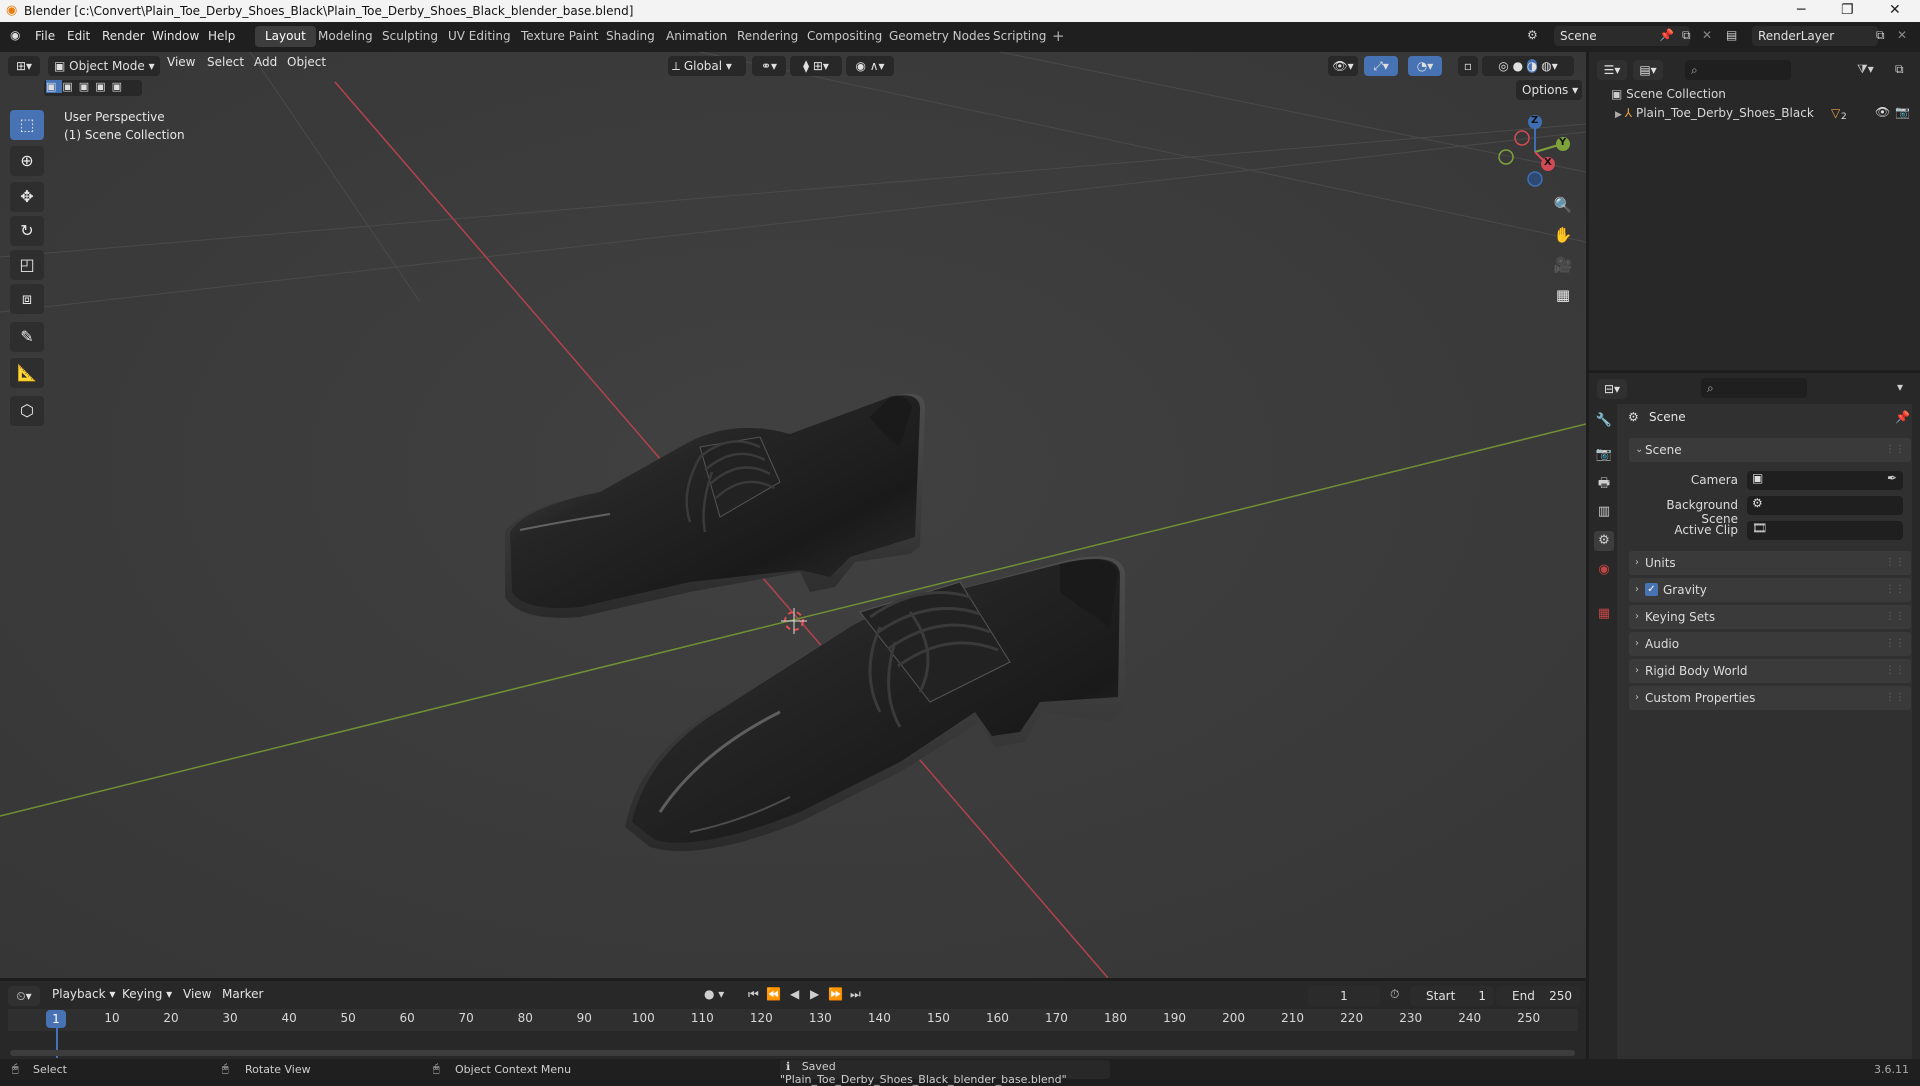  What do you see at coordinates (78, 36) in the screenshot?
I see `menu-edit: Edit` at bounding box center [78, 36].